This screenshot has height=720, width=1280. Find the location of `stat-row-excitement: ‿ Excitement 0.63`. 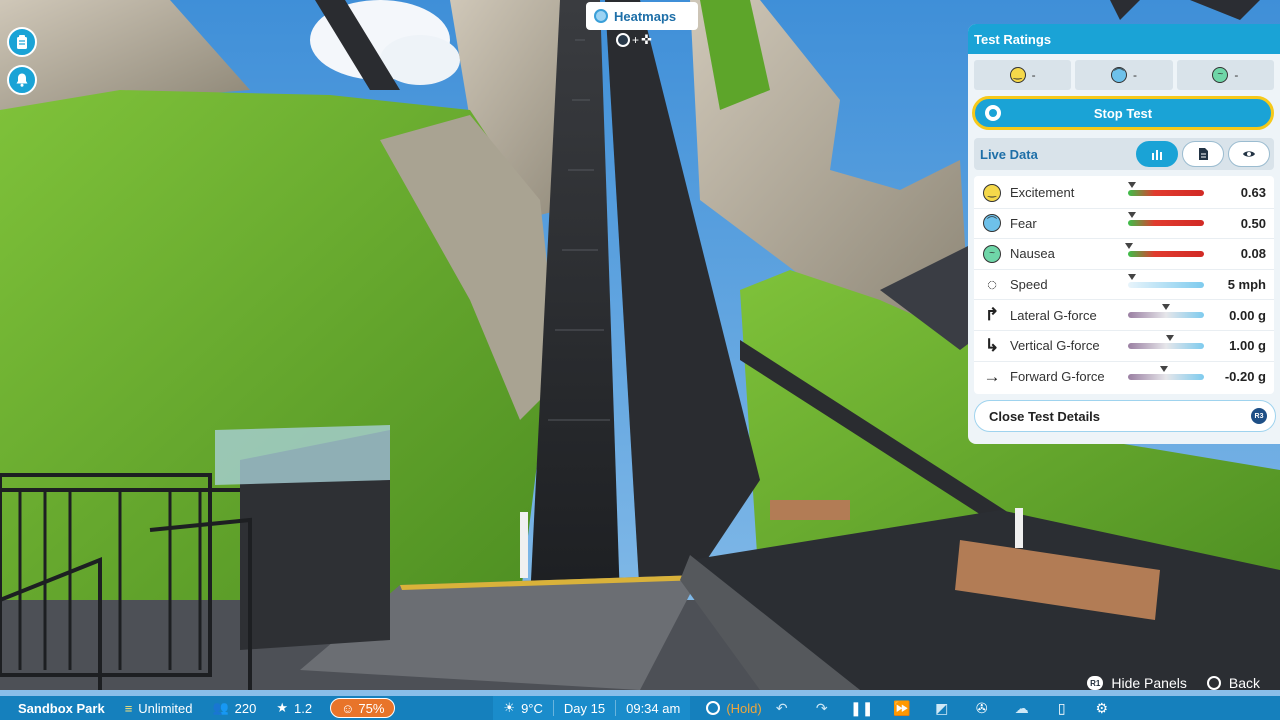

stat-row-excitement: ‿ Excitement 0.63 is located at coordinates (1124, 193).